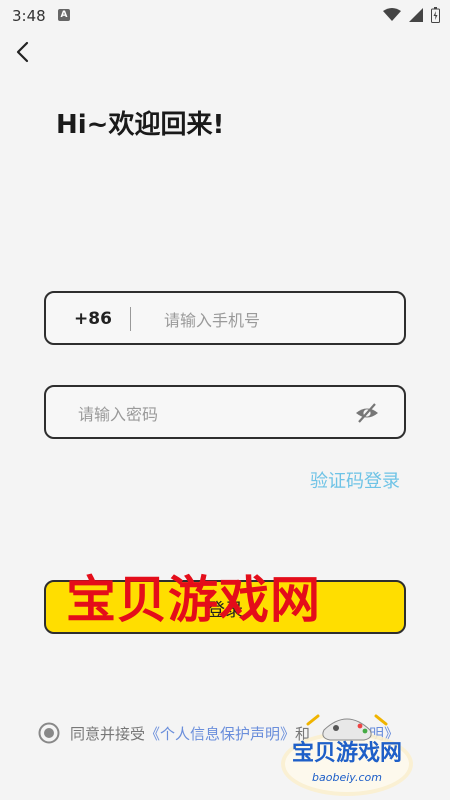 Image resolution: width=450 pixels, height=800 pixels. Describe the element at coordinates (29, 16) in the screenshot. I see `status-time: 3:48` at that location.